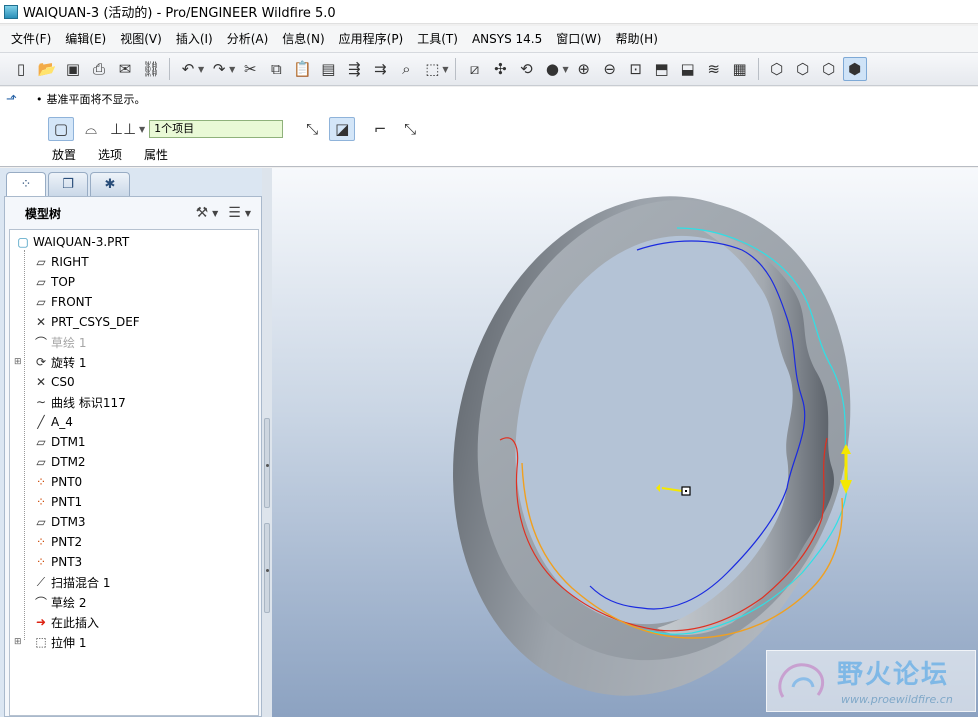 This screenshot has width=978, height=717. Describe the element at coordinates (500, 69) in the screenshot. I see `spin-center-icon: ✣` at that location.